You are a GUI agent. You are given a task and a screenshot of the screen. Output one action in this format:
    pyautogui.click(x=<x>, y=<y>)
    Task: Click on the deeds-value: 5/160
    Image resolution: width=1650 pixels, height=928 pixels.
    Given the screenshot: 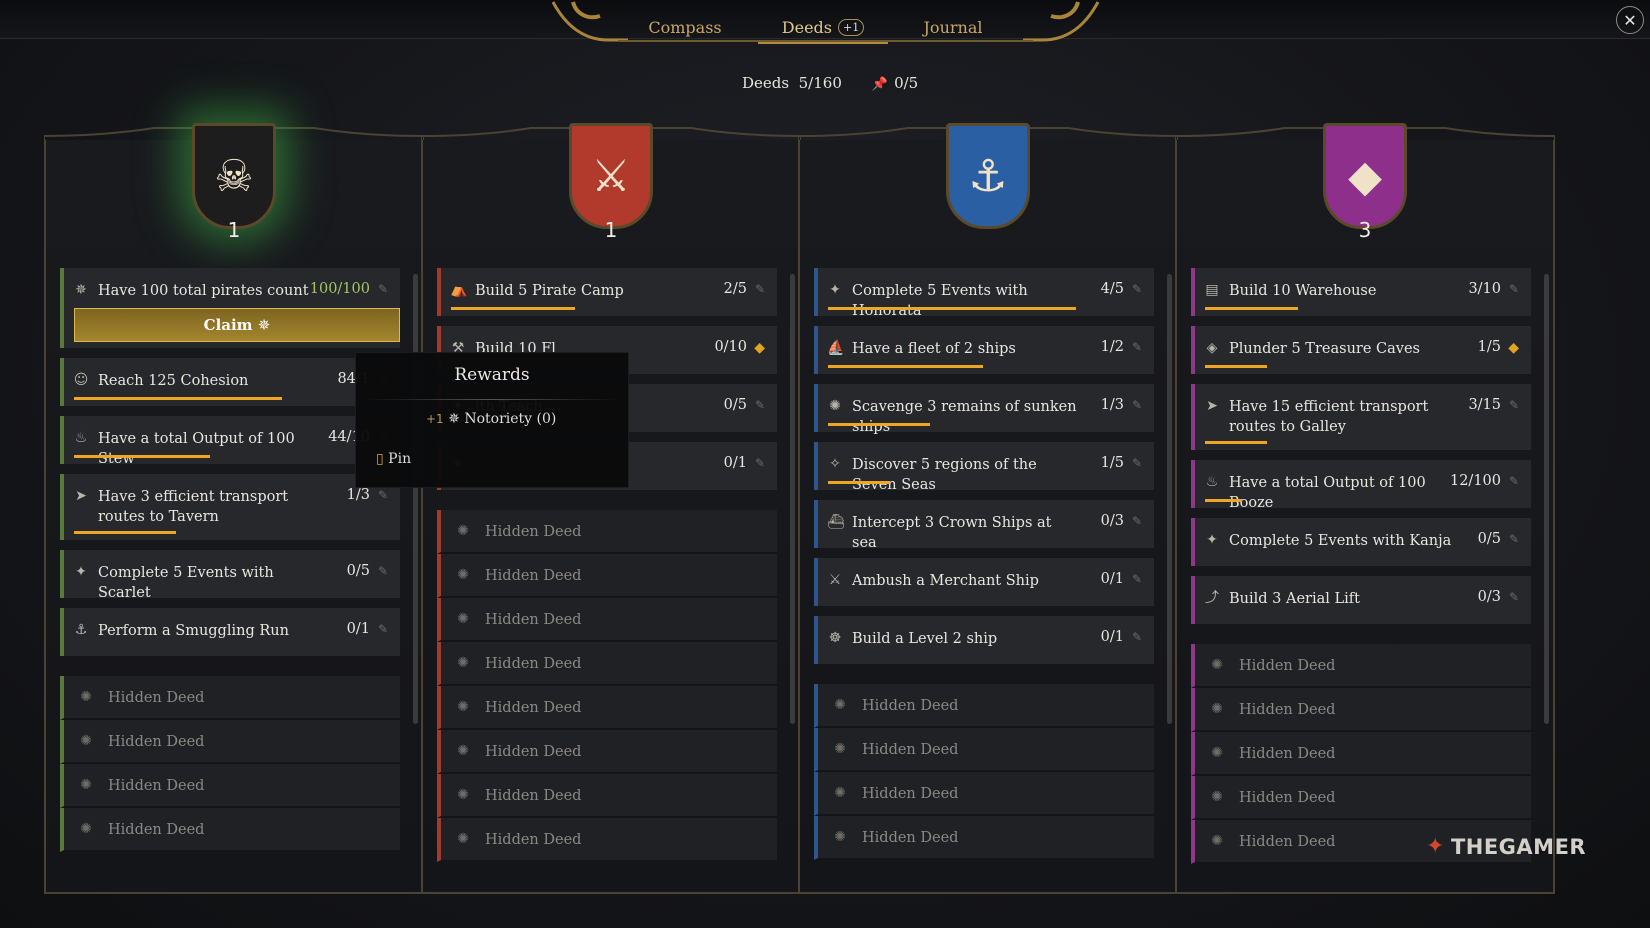 What is the action you would take?
    pyautogui.click(x=820, y=83)
    